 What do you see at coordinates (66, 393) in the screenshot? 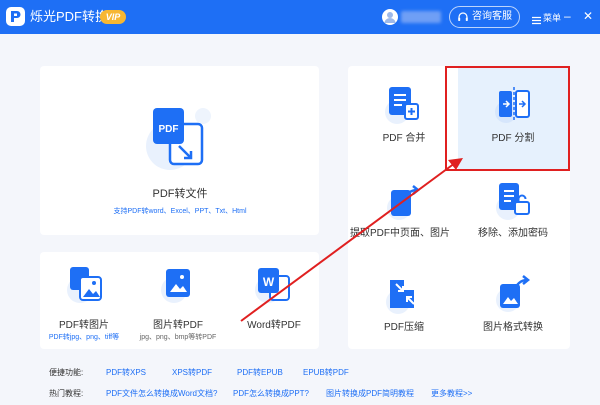
I see `tutorials-label: 热门教程:` at bounding box center [66, 393].